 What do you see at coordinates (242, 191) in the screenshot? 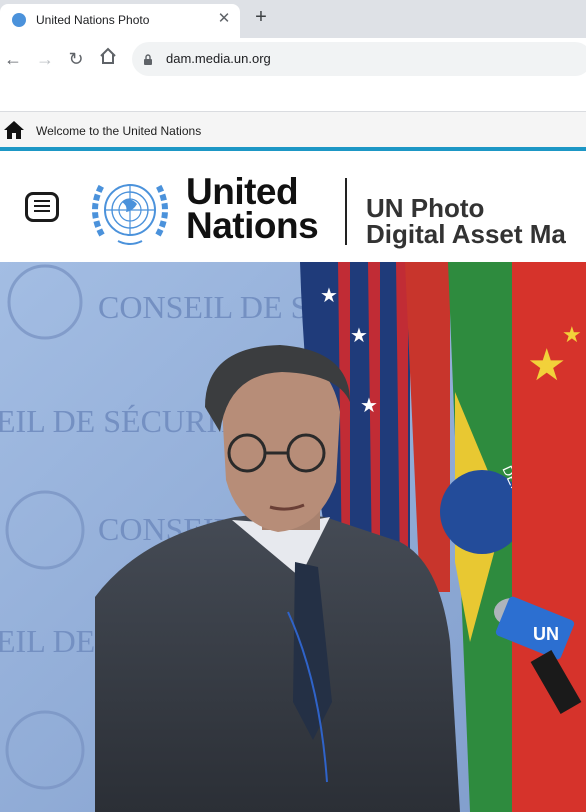
I see `org-name-line1: United` at bounding box center [242, 191].